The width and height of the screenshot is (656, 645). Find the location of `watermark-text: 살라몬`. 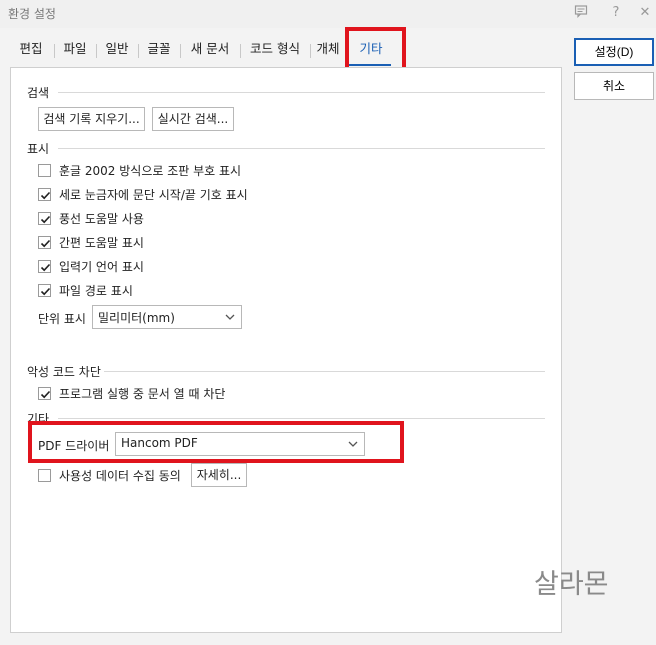

watermark-text: 살라몬 is located at coordinates (571, 584).